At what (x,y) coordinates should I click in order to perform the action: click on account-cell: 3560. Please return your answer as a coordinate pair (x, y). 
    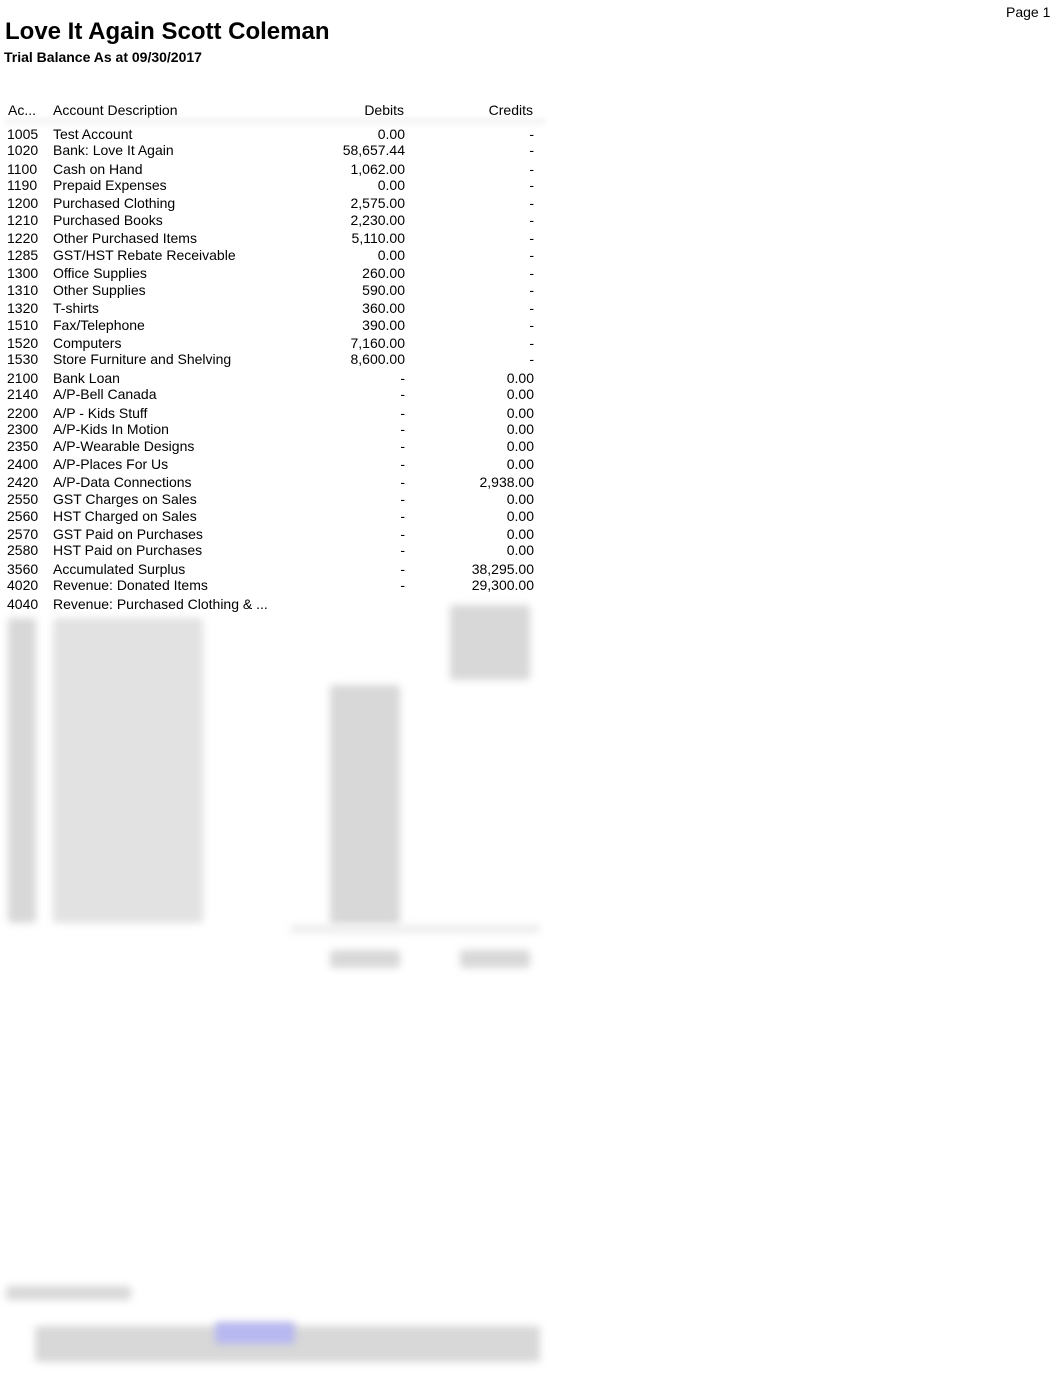
    Looking at the image, I should click on (23, 569).